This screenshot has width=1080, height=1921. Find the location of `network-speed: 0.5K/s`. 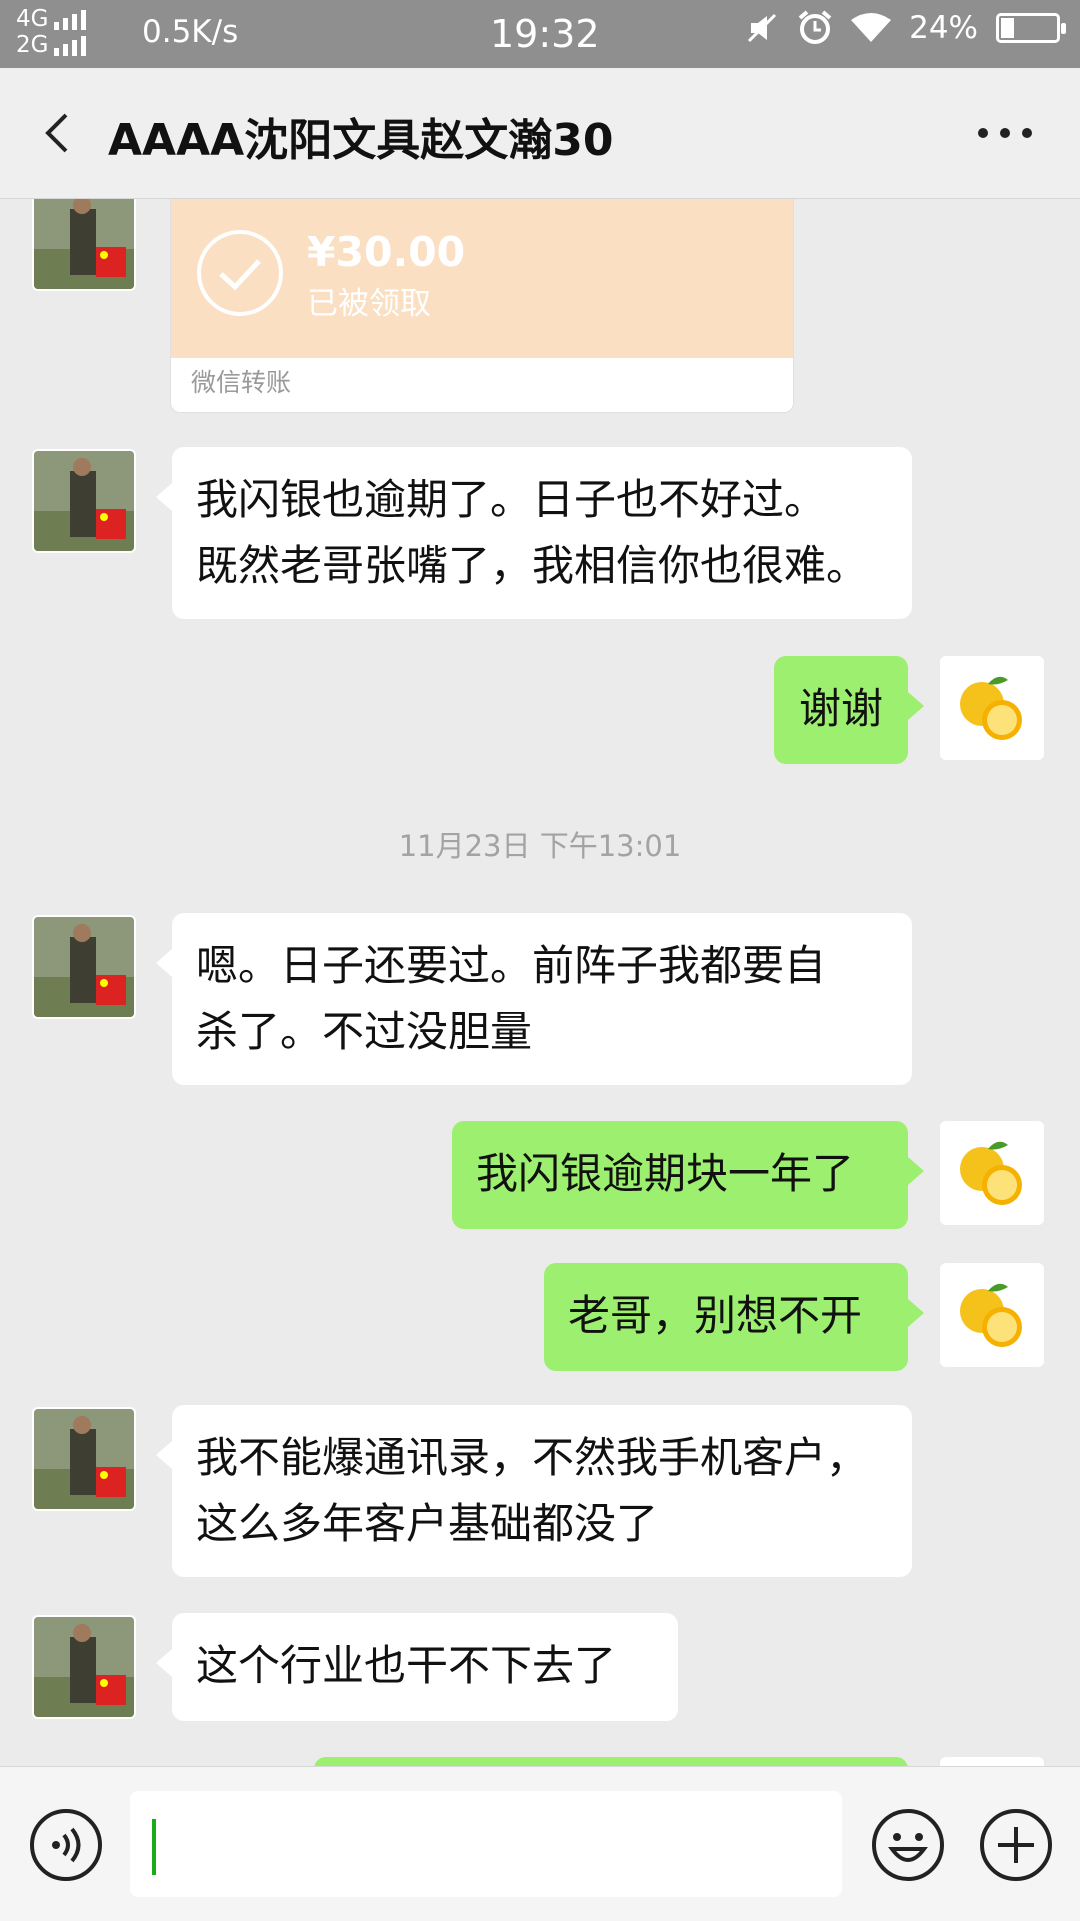

network-speed: 0.5K/s is located at coordinates (190, 32).